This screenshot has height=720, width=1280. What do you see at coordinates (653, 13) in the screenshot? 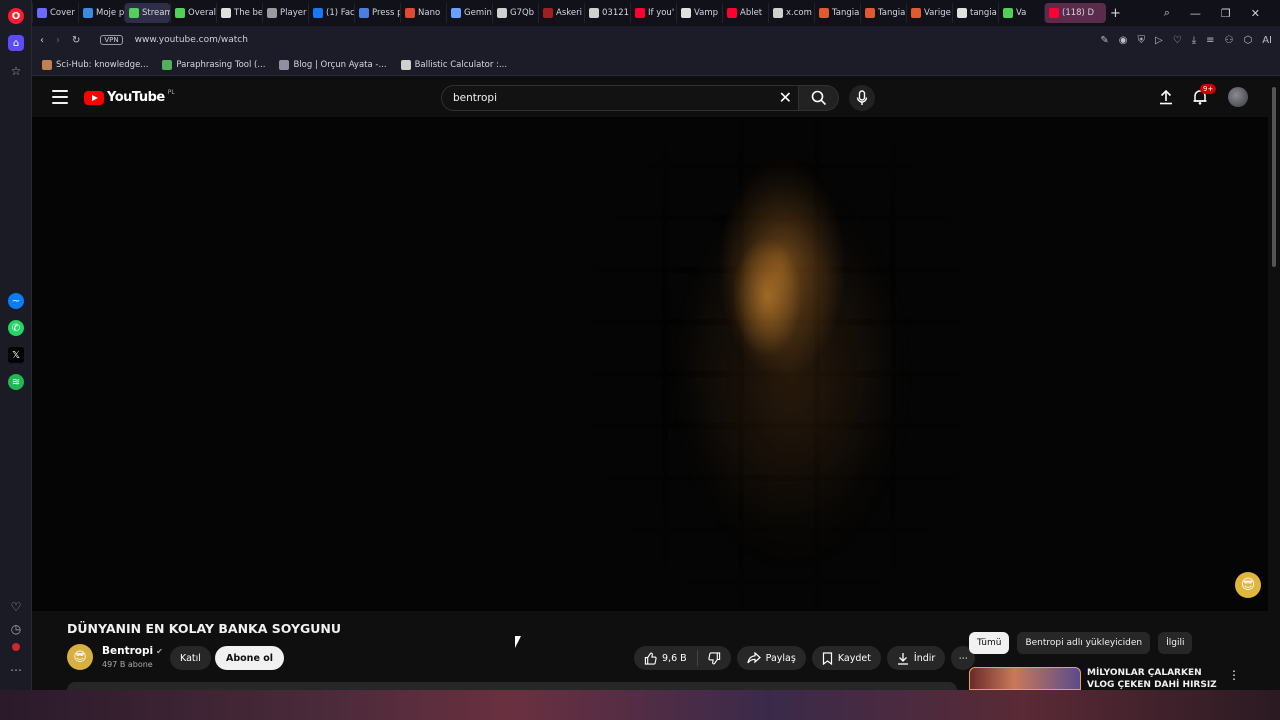
I see `browser-tab: If you'` at bounding box center [653, 13].